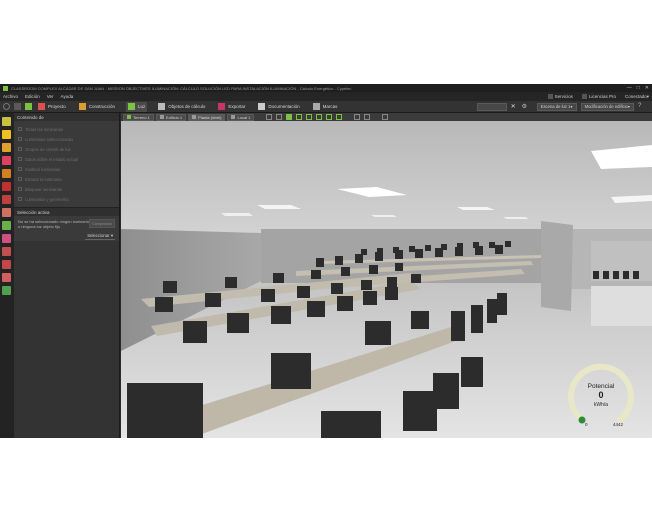 The width and height of the screenshot is (652, 529). What do you see at coordinates (181, 107) in the screenshot?
I see `toolbar-objetos-button: Objetos de cálculo` at bounding box center [181, 107].